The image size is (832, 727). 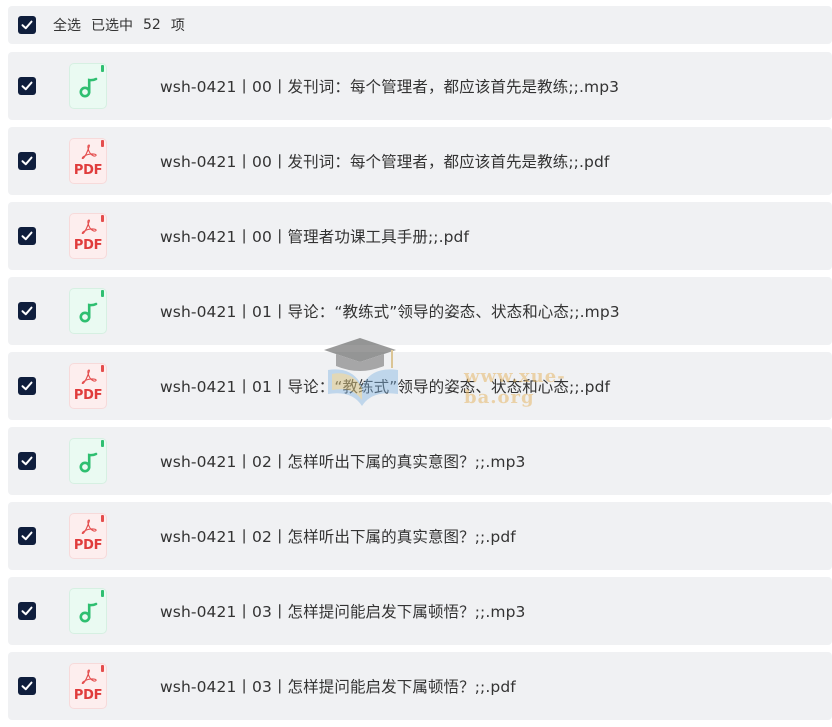 I want to click on file-row: wsh-0421丨03丨怎样提问能启发下属顿悟？;;.mp3, so click(x=420, y=611).